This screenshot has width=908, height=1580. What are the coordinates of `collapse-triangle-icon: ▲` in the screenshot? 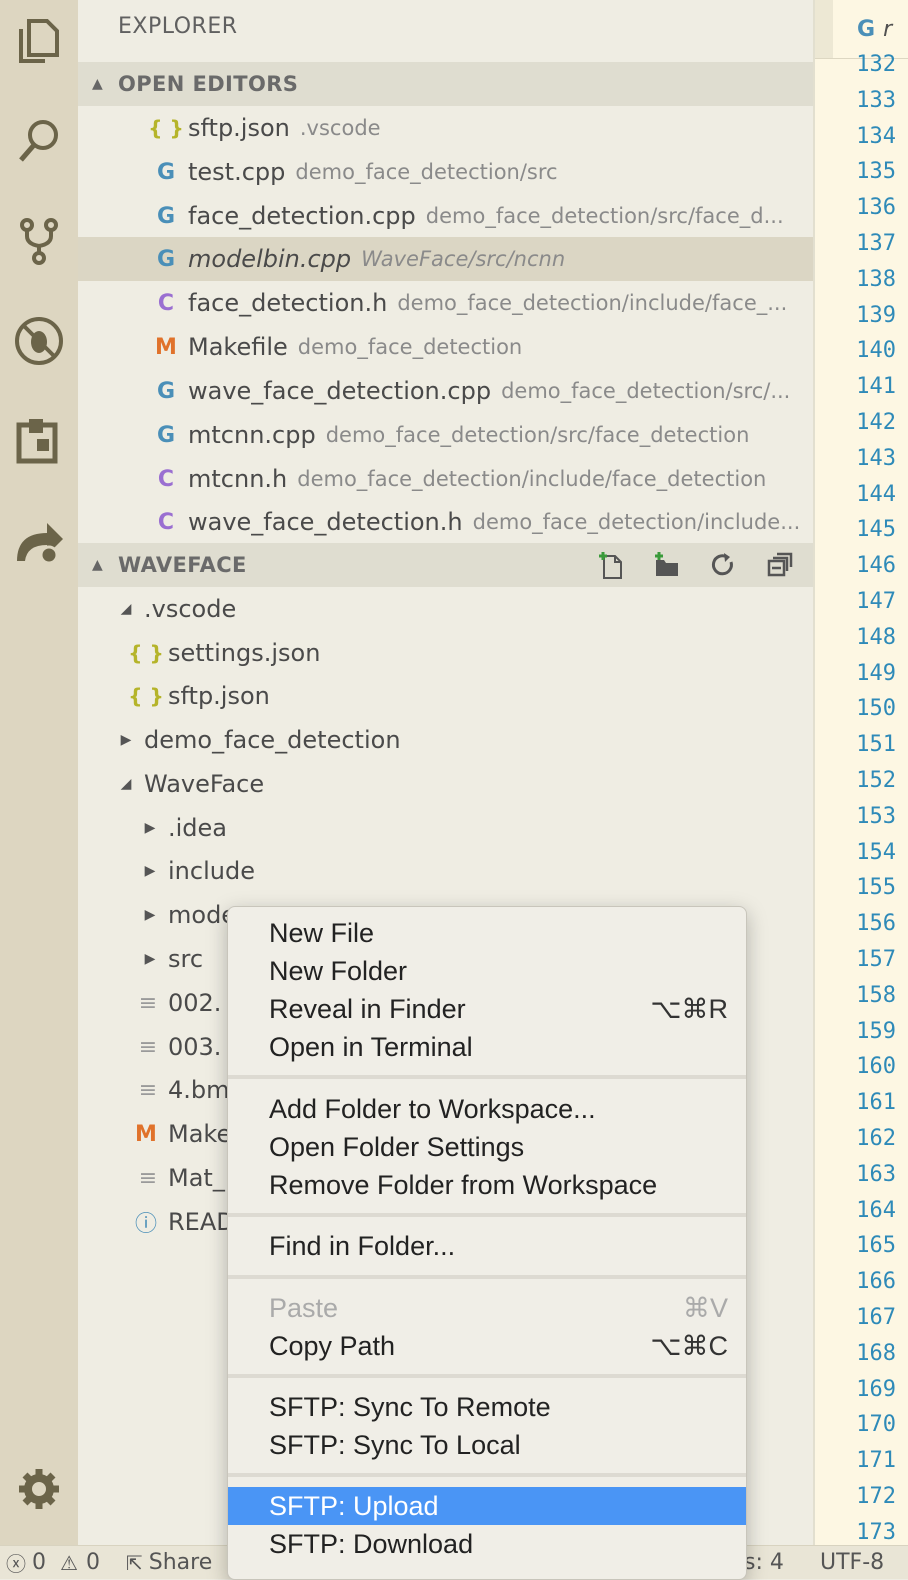 It's located at (98, 565).